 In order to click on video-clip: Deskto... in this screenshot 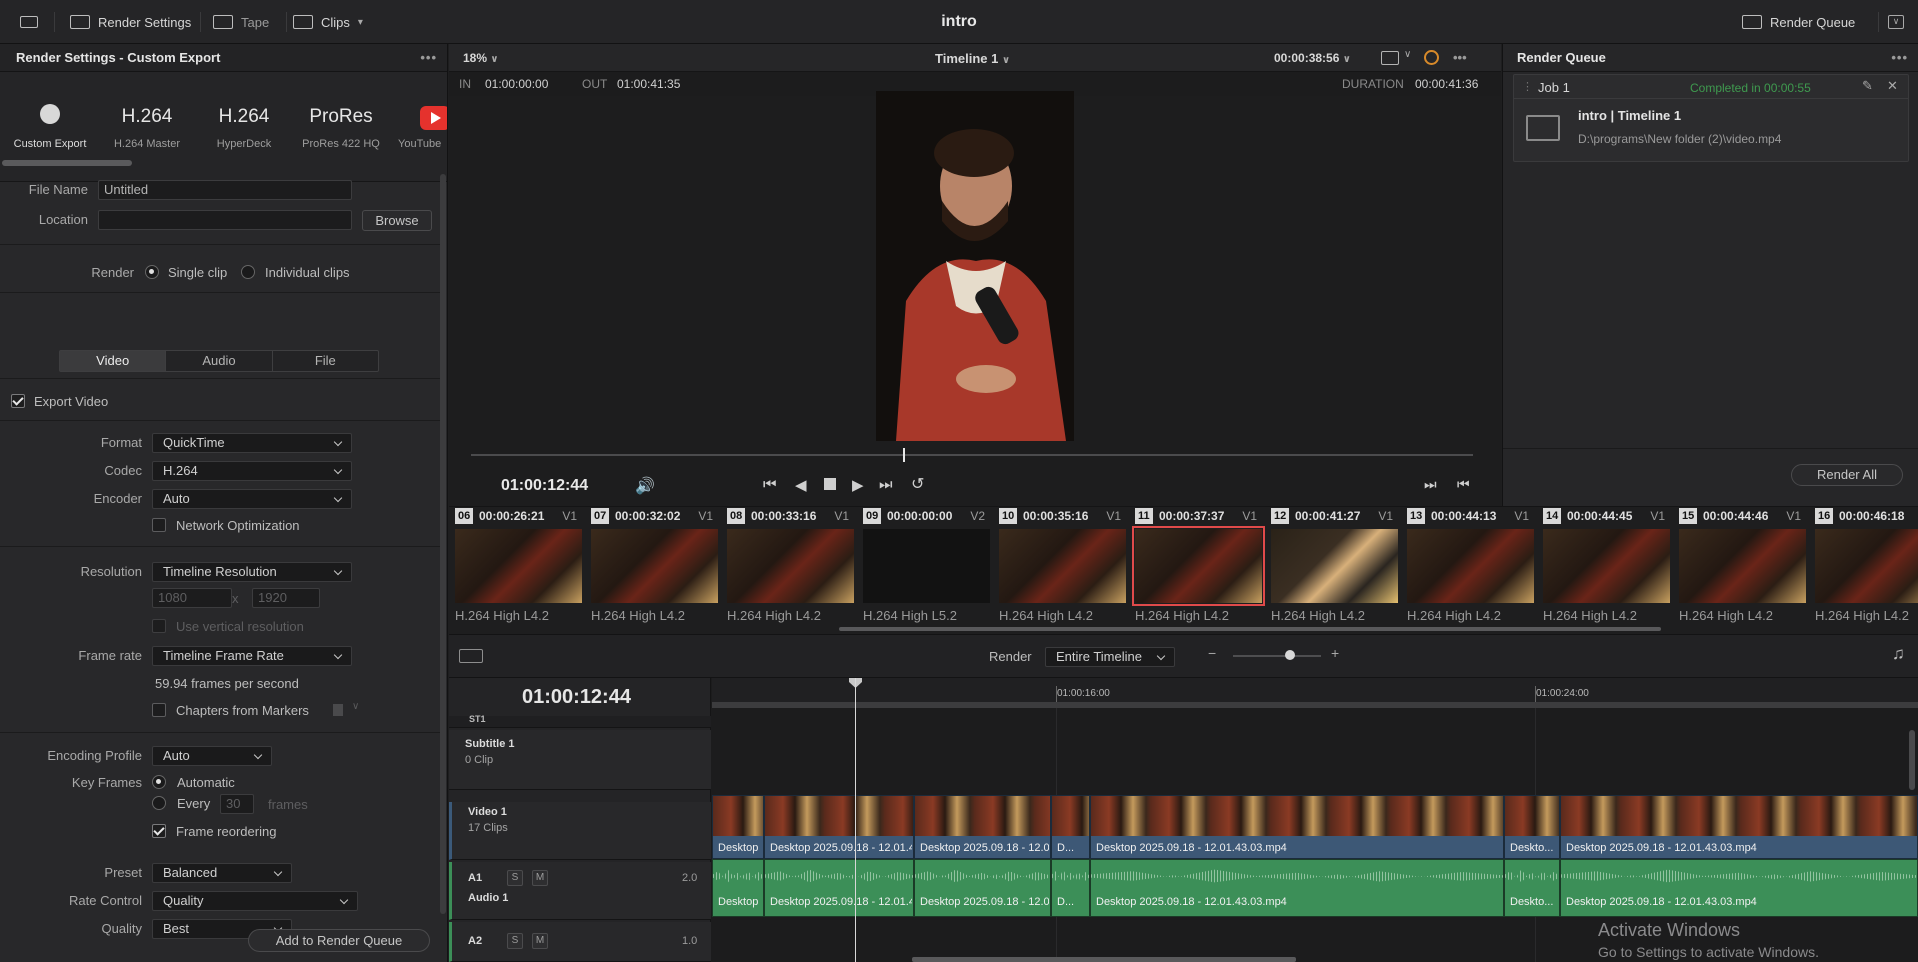, I will do `click(1532, 827)`.